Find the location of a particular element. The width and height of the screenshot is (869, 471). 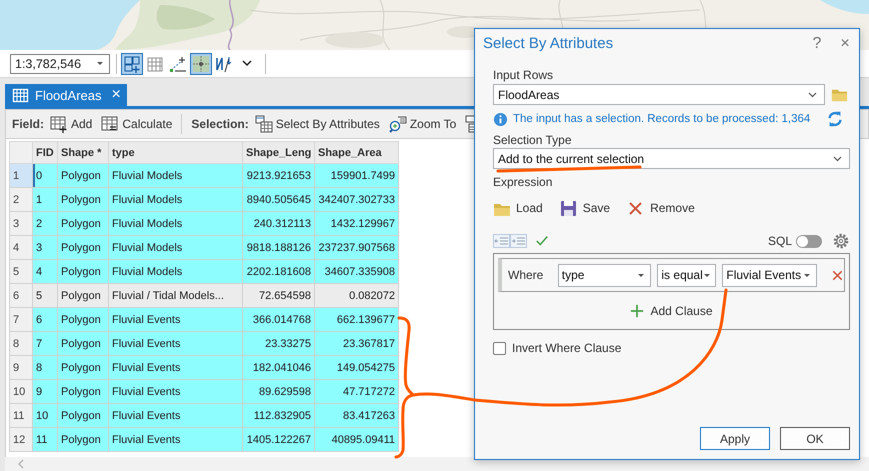

add-field-icon is located at coordinates (59, 124).